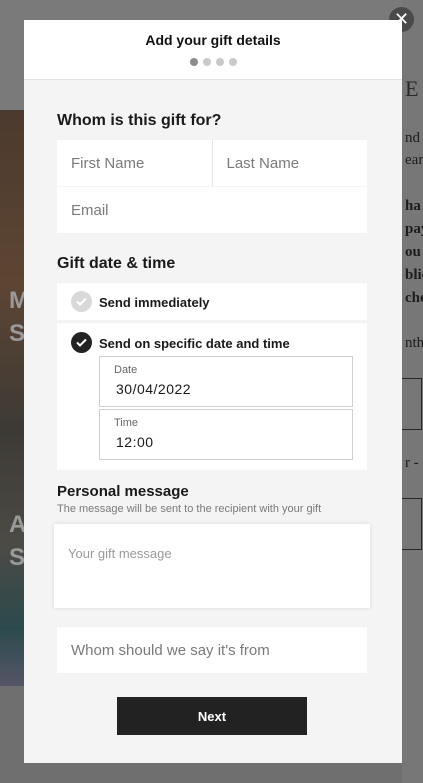 The image size is (423, 783). I want to click on date-field: Date 30/04/2022, so click(226, 381).